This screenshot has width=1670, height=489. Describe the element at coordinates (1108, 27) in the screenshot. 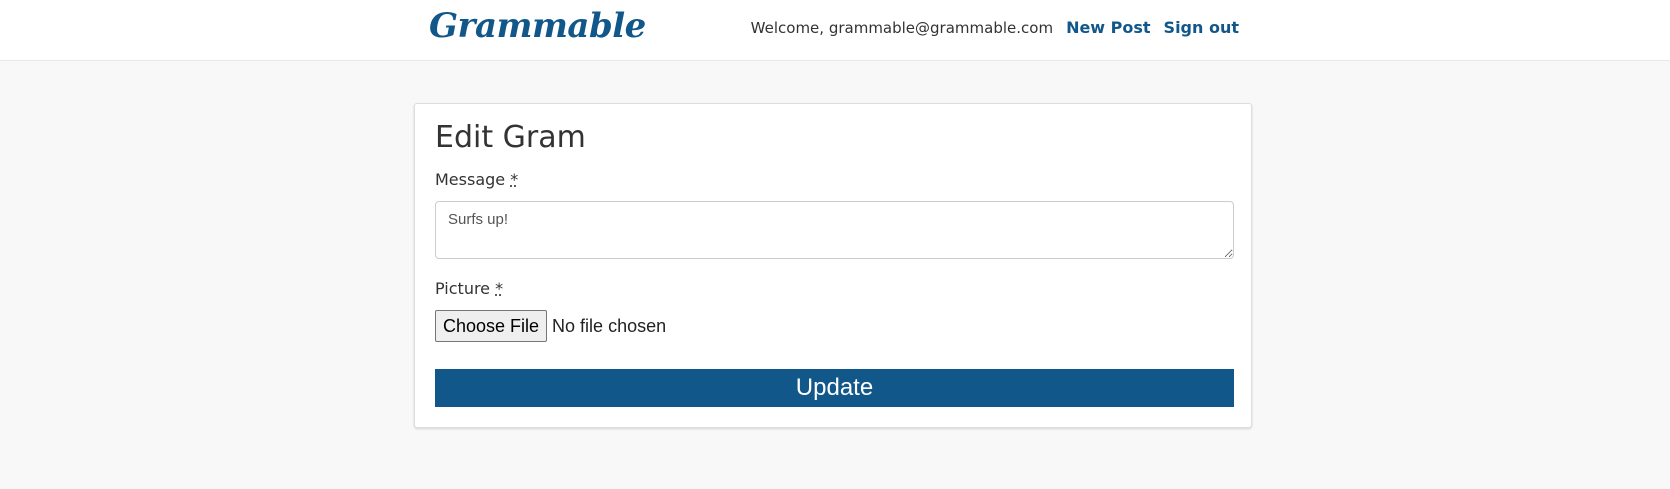

I see `new-post-link: New Post` at that location.